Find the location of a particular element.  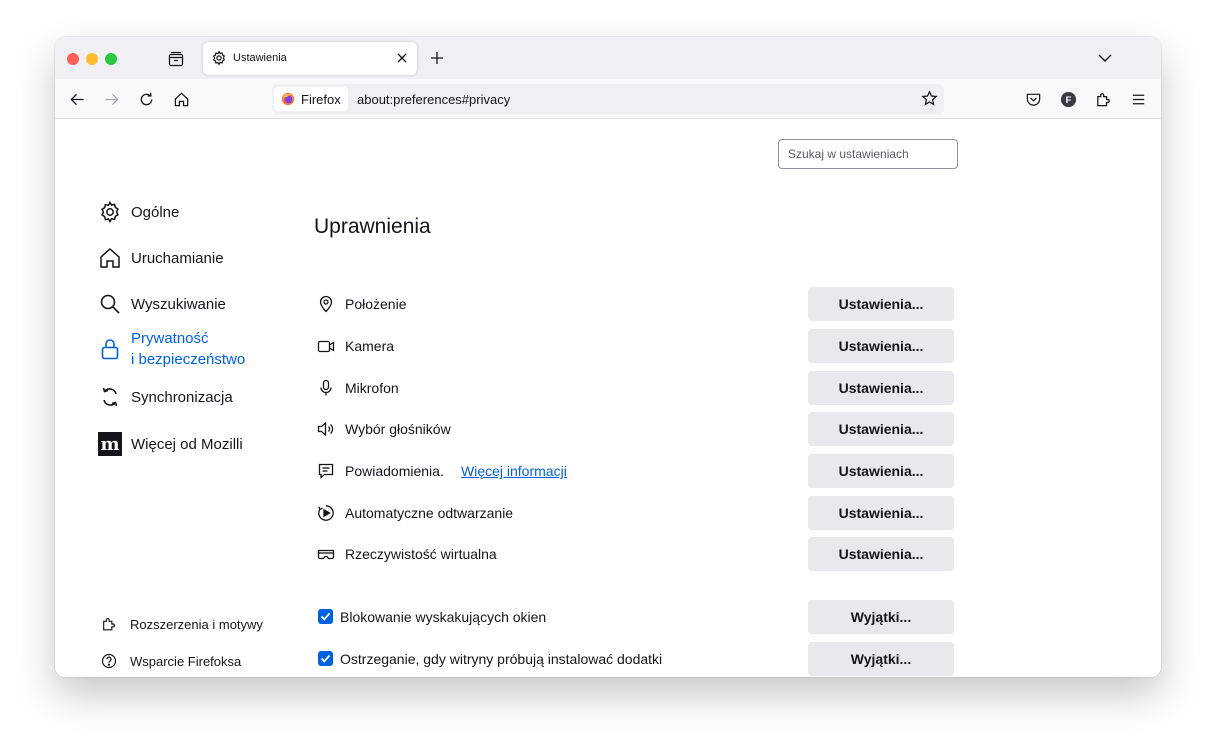

permission-label: Wybór głośników is located at coordinates (398, 429).